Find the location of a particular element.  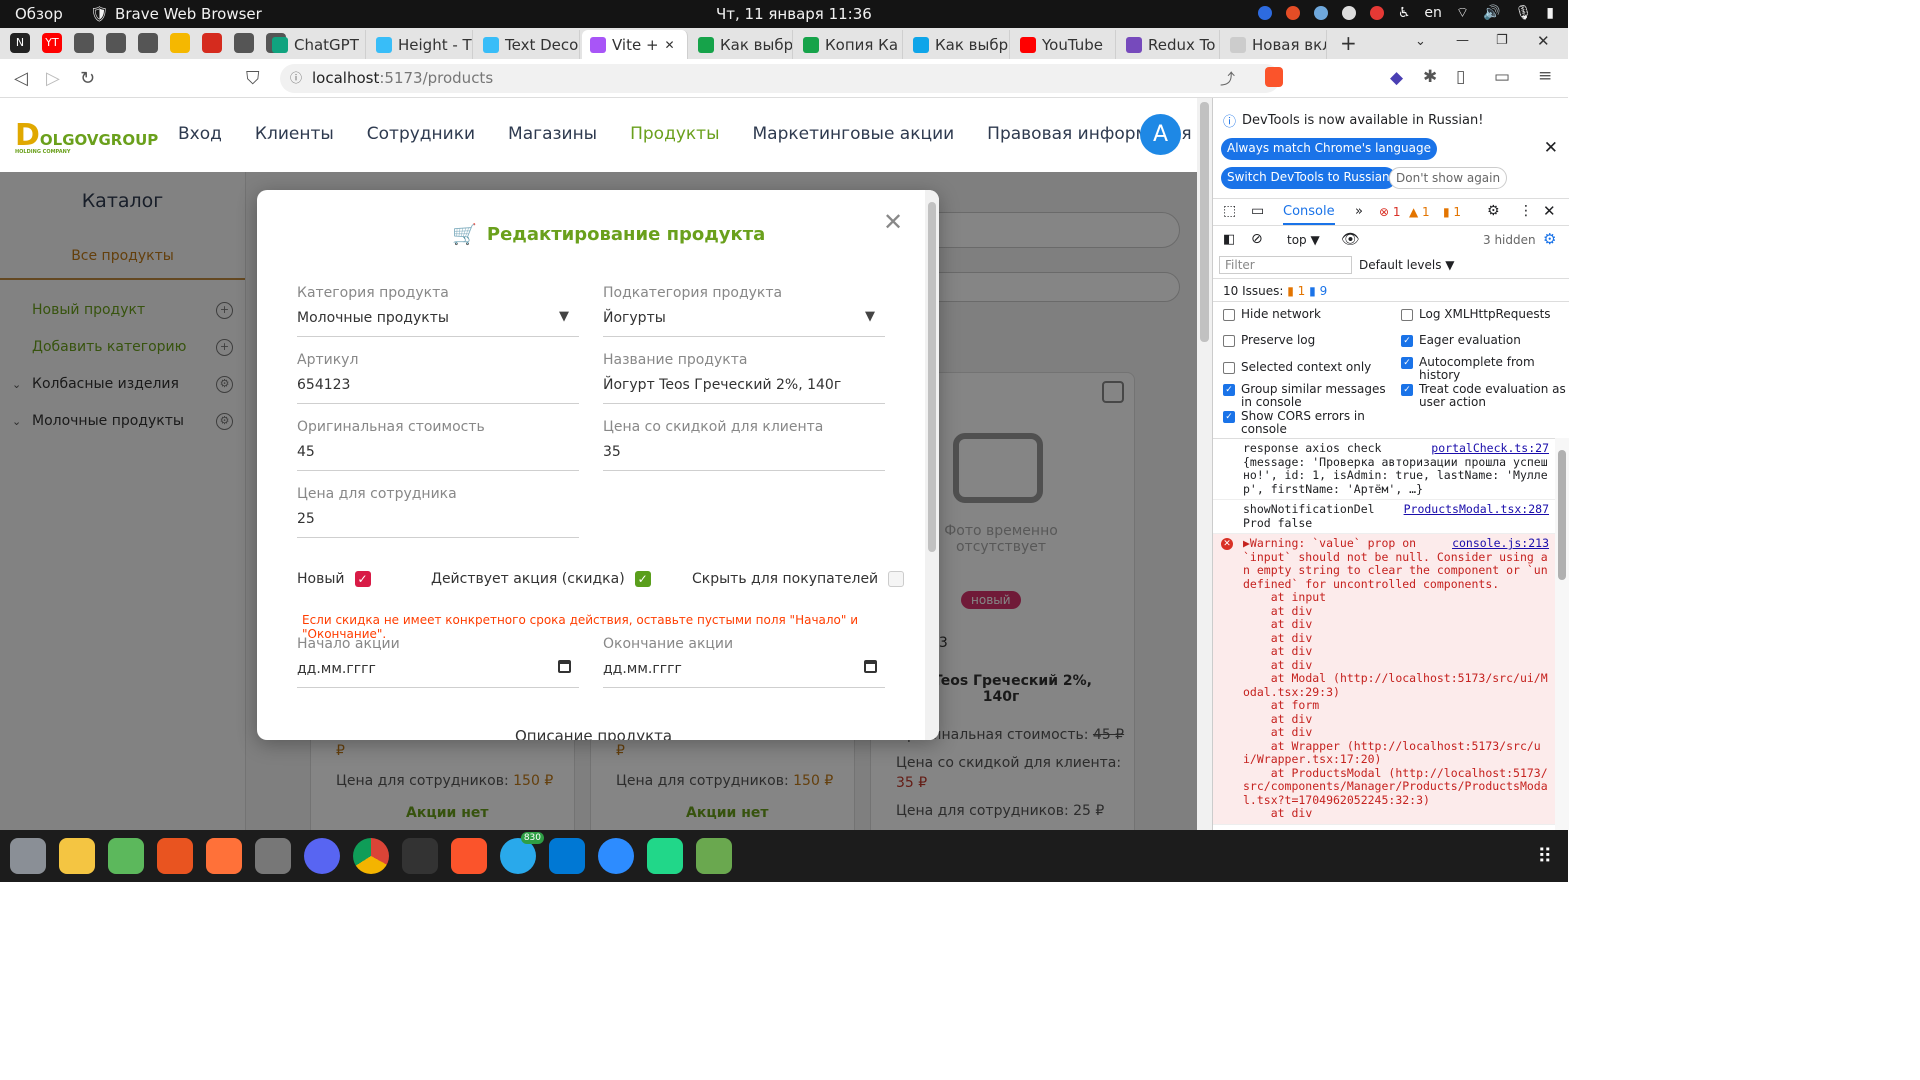

keyboard-layout: en is located at coordinates (1433, 13).